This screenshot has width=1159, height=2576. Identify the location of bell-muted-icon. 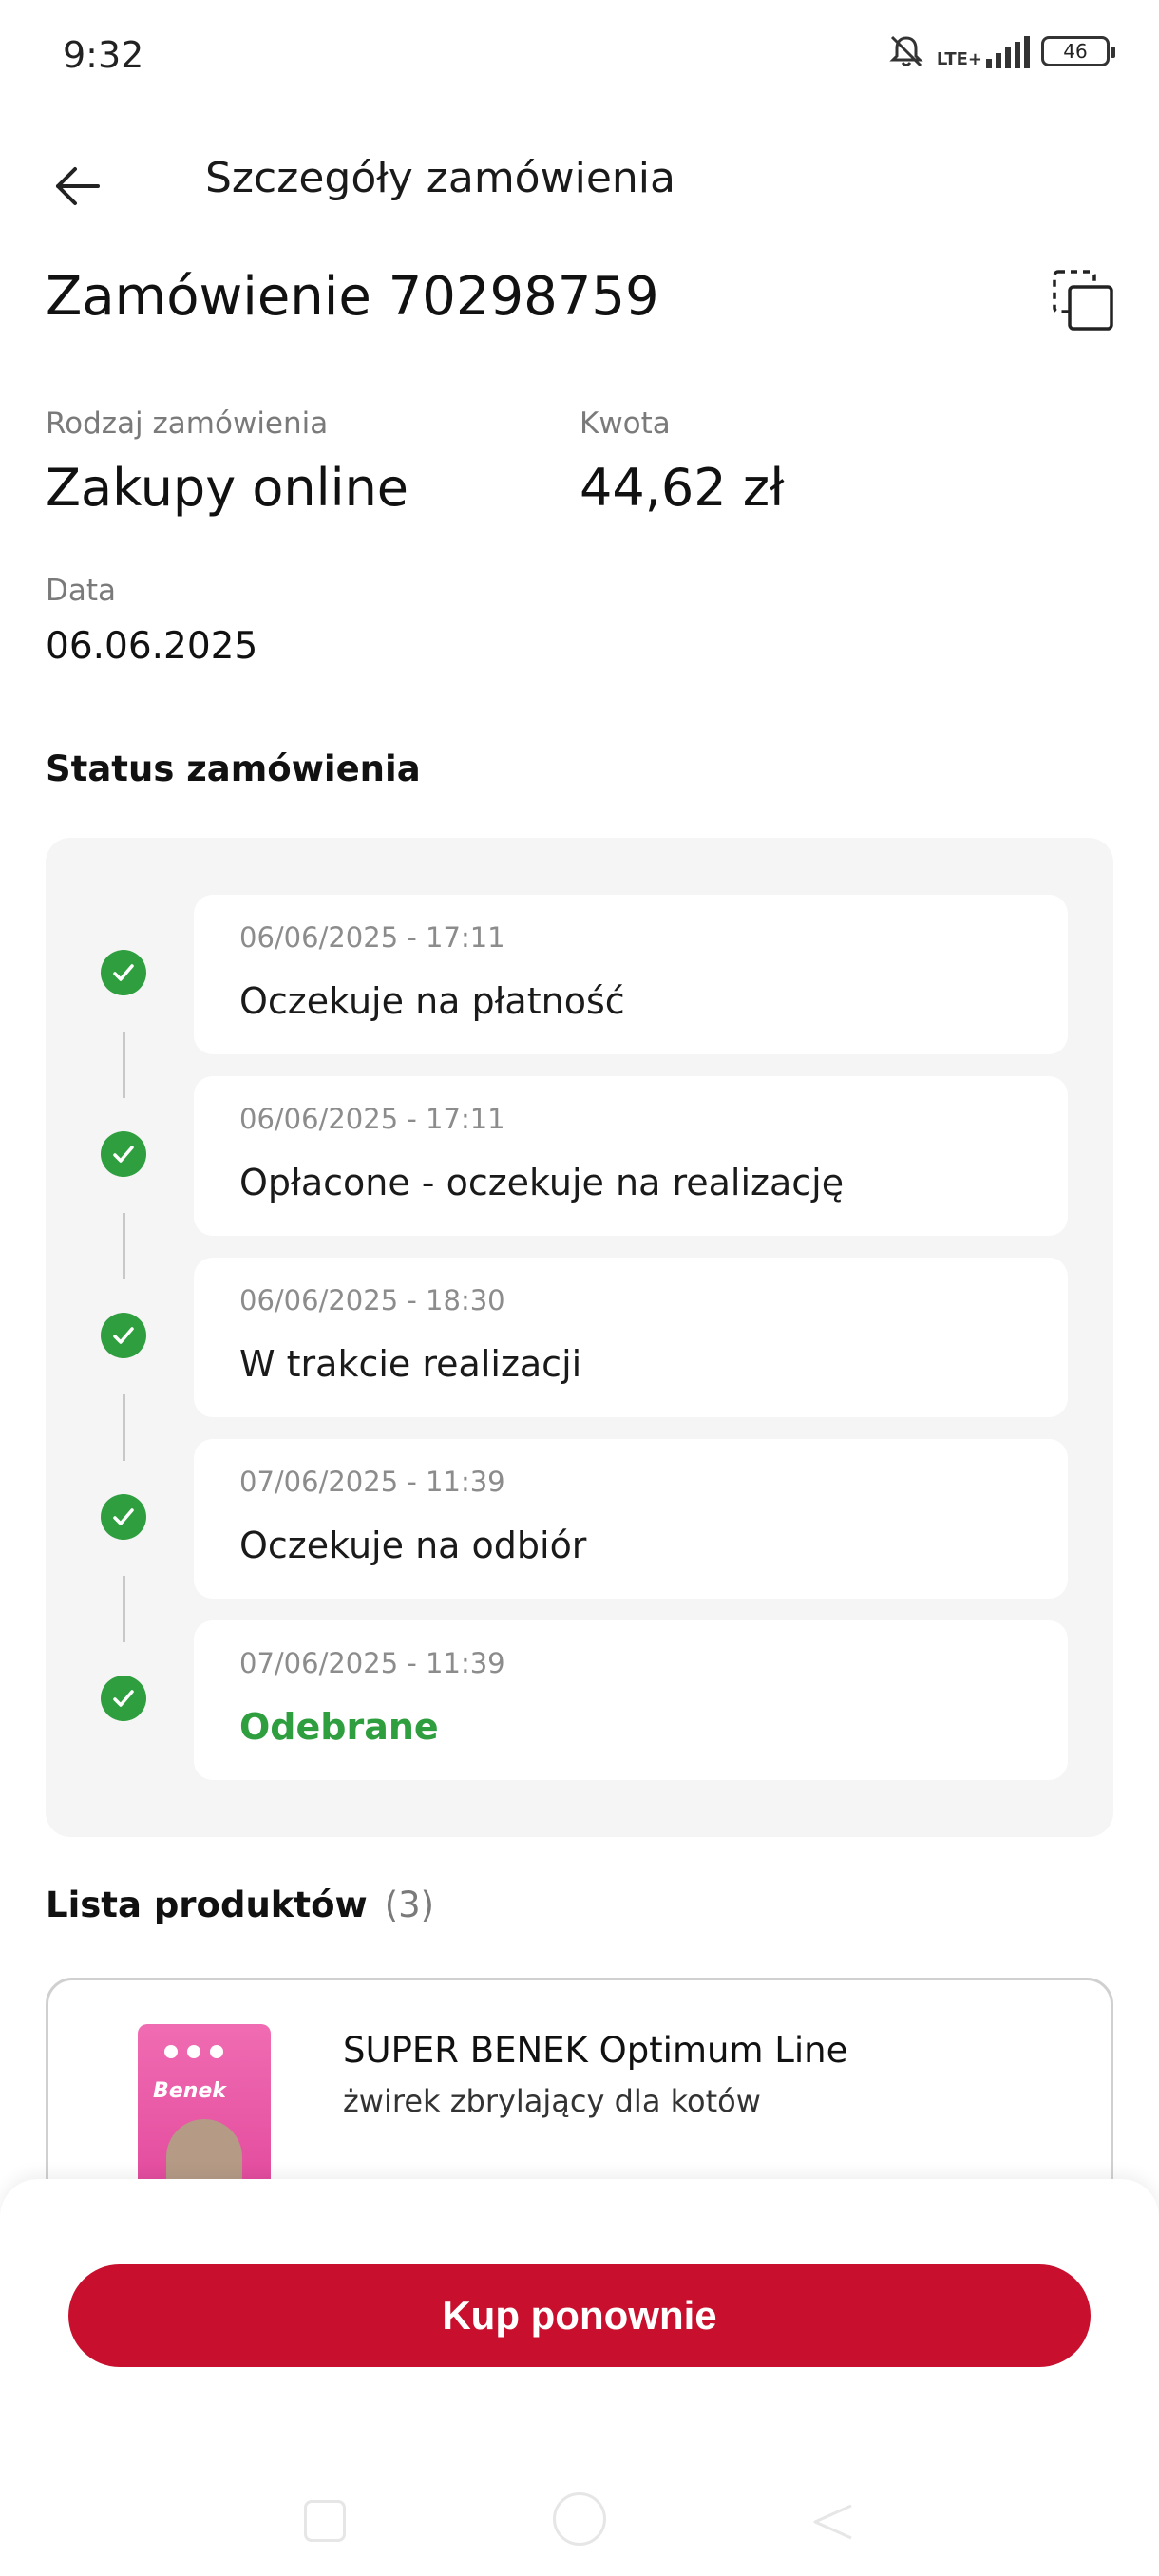
(906, 51).